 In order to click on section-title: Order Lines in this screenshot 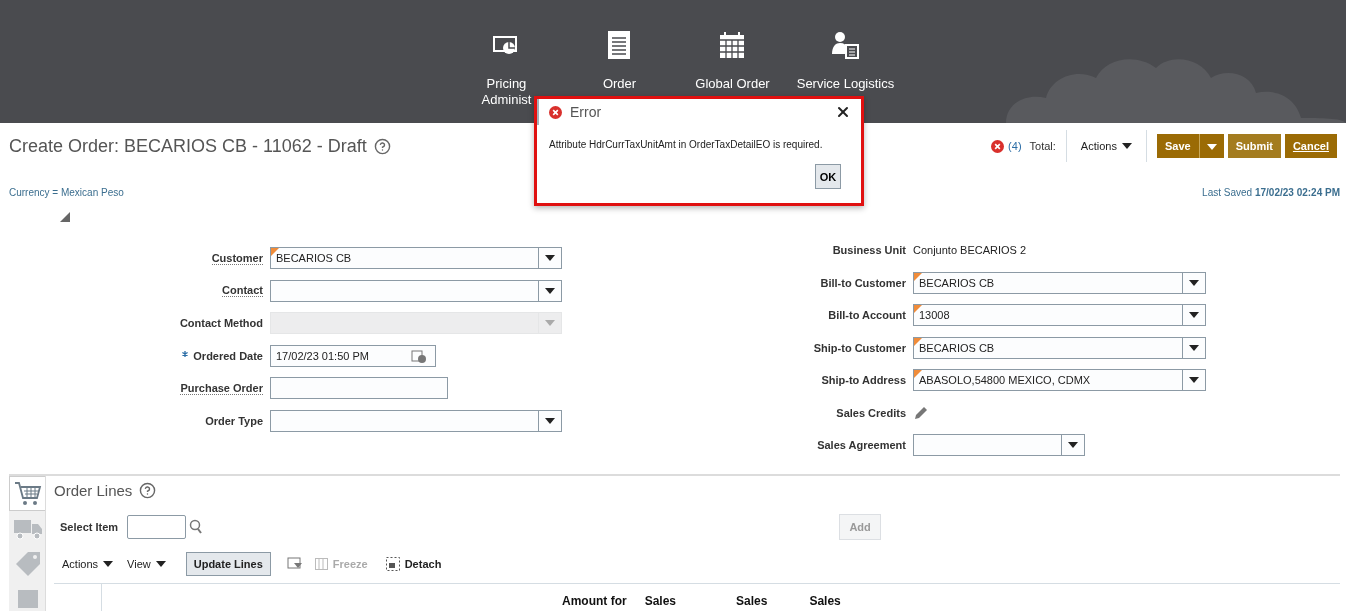, I will do `click(93, 490)`.